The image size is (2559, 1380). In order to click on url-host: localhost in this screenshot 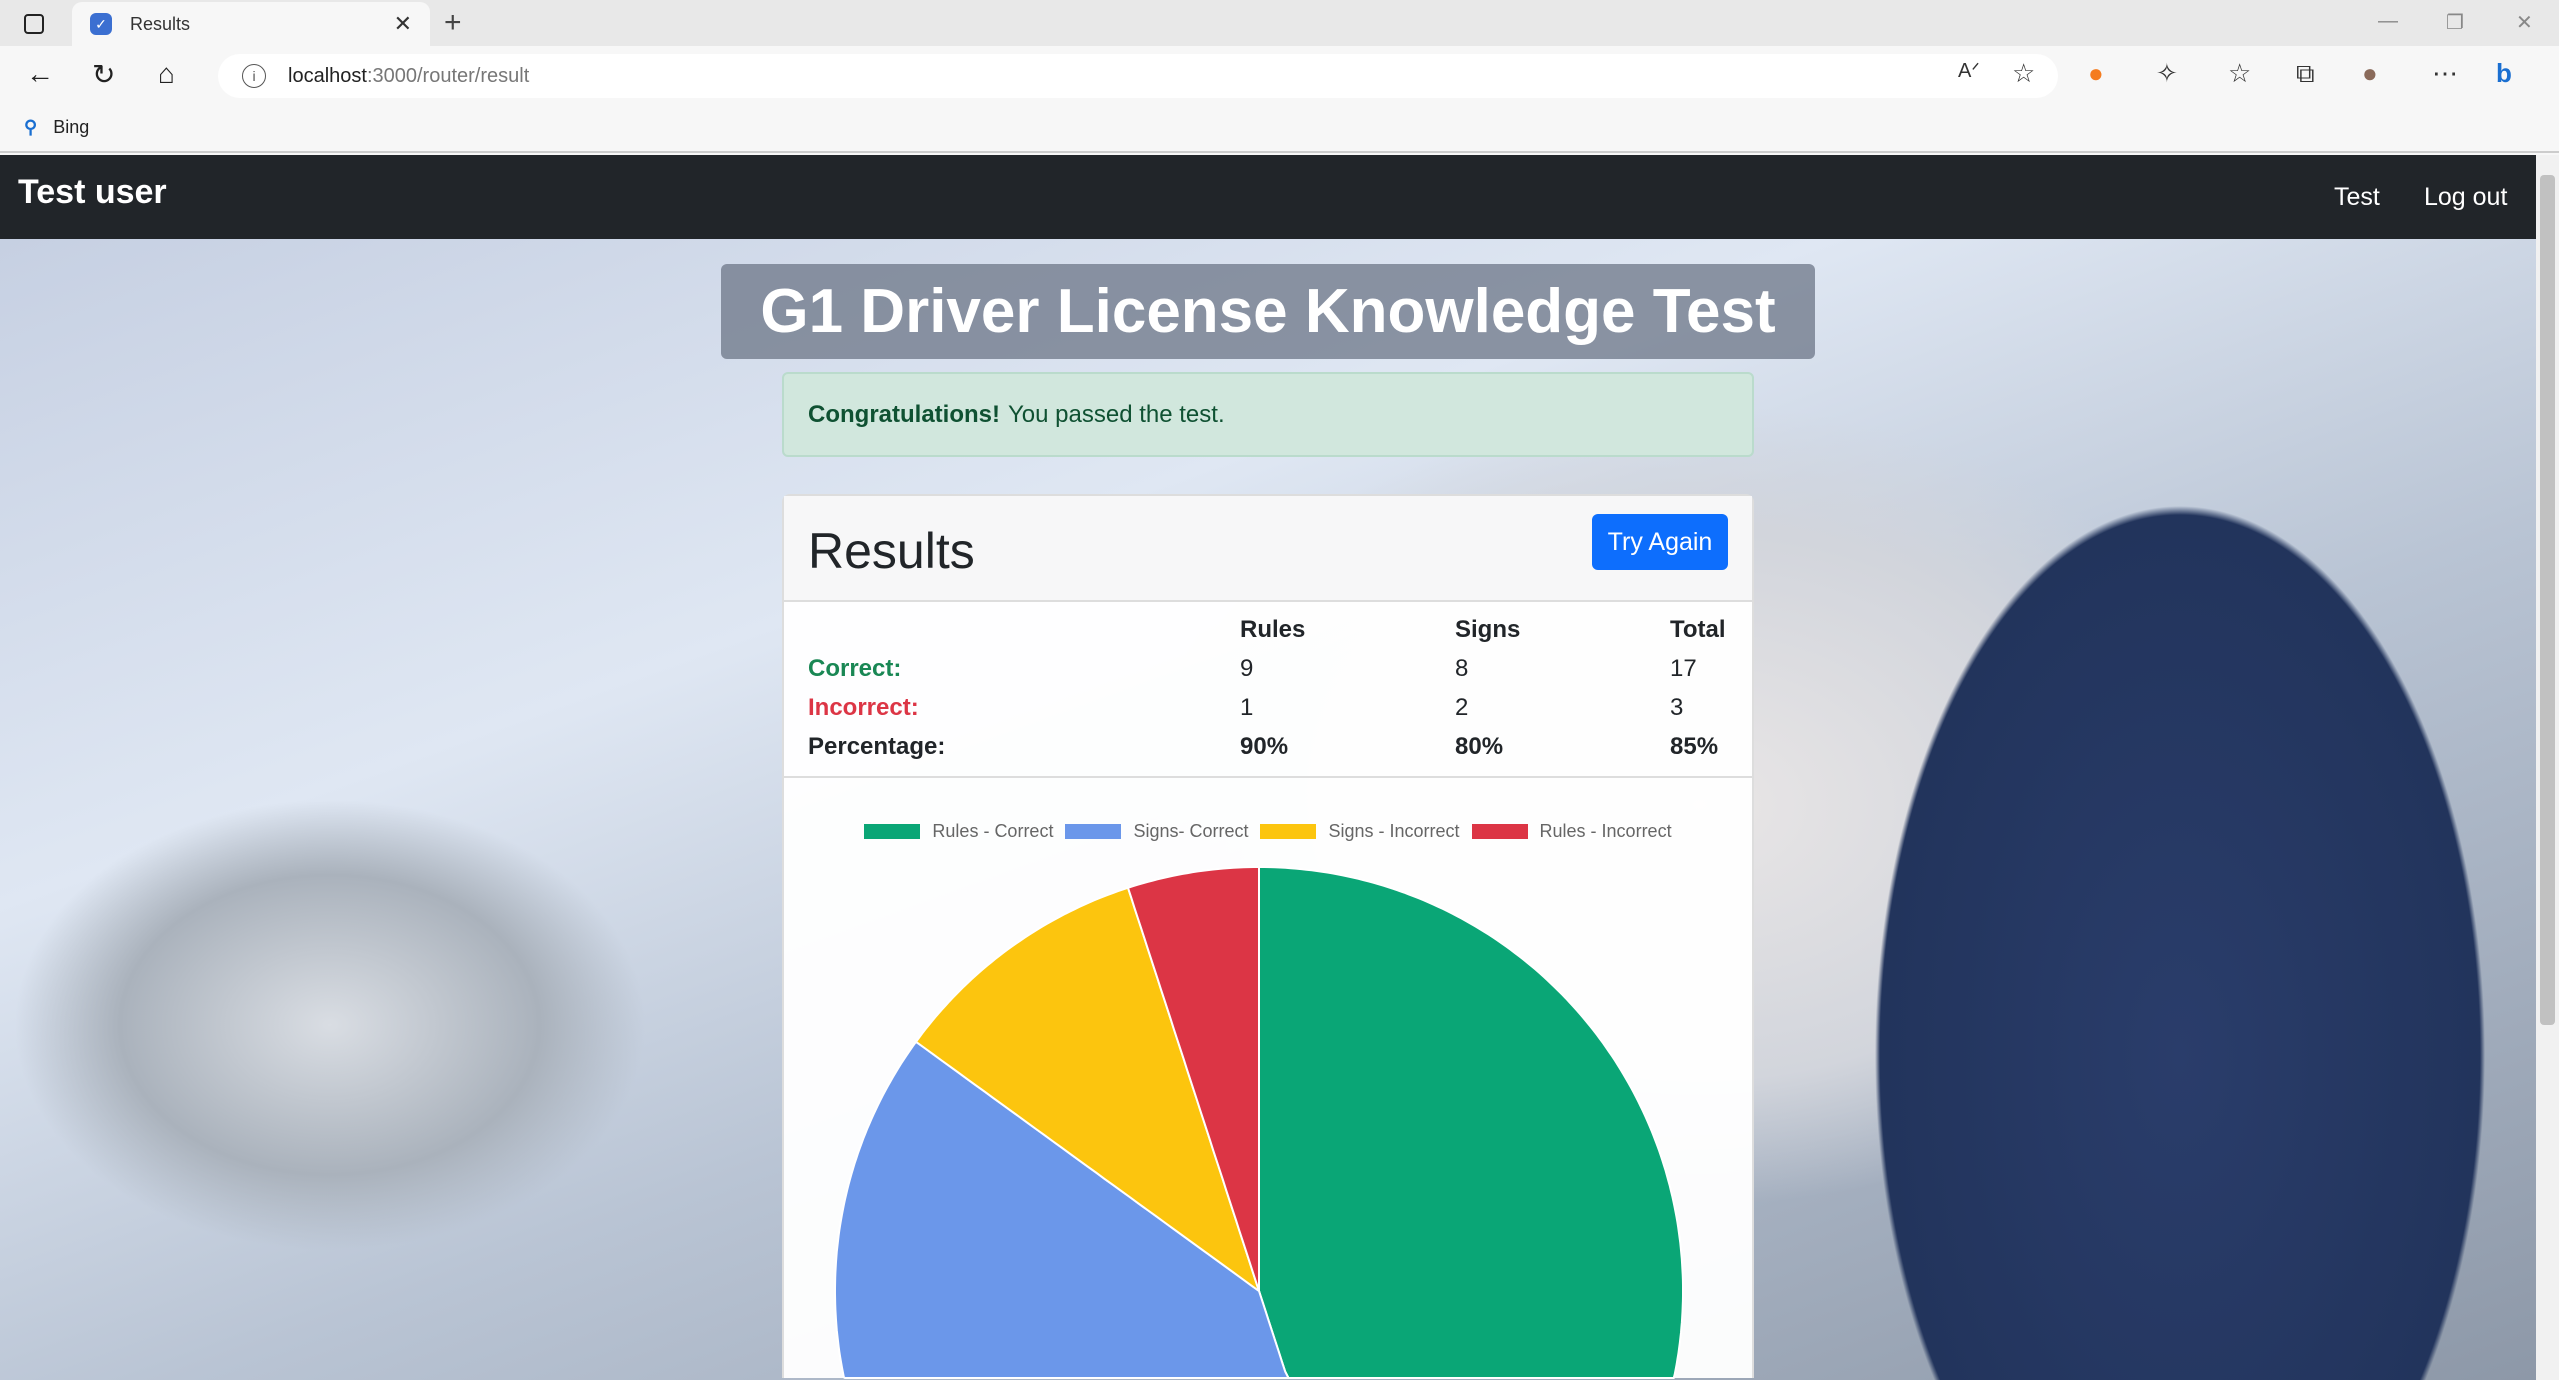, I will do `click(327, 75)`.